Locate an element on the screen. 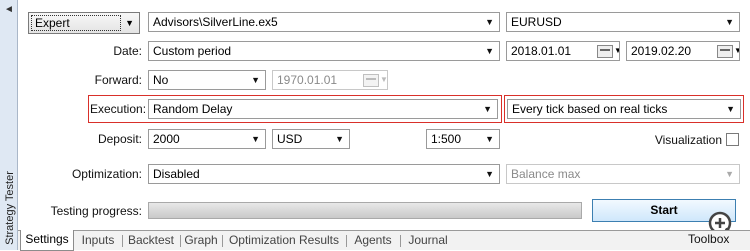  expert-value: Advisors\SilverLine.ex5 is located at coordinates (215, 22).